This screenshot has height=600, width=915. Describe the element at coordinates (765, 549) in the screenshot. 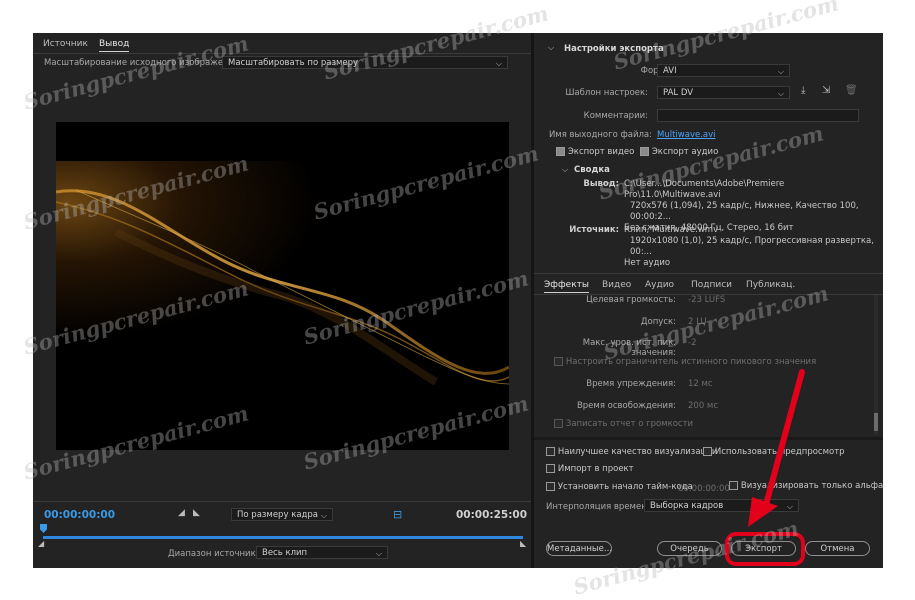

I see `annotation-highlight-box` at that location.